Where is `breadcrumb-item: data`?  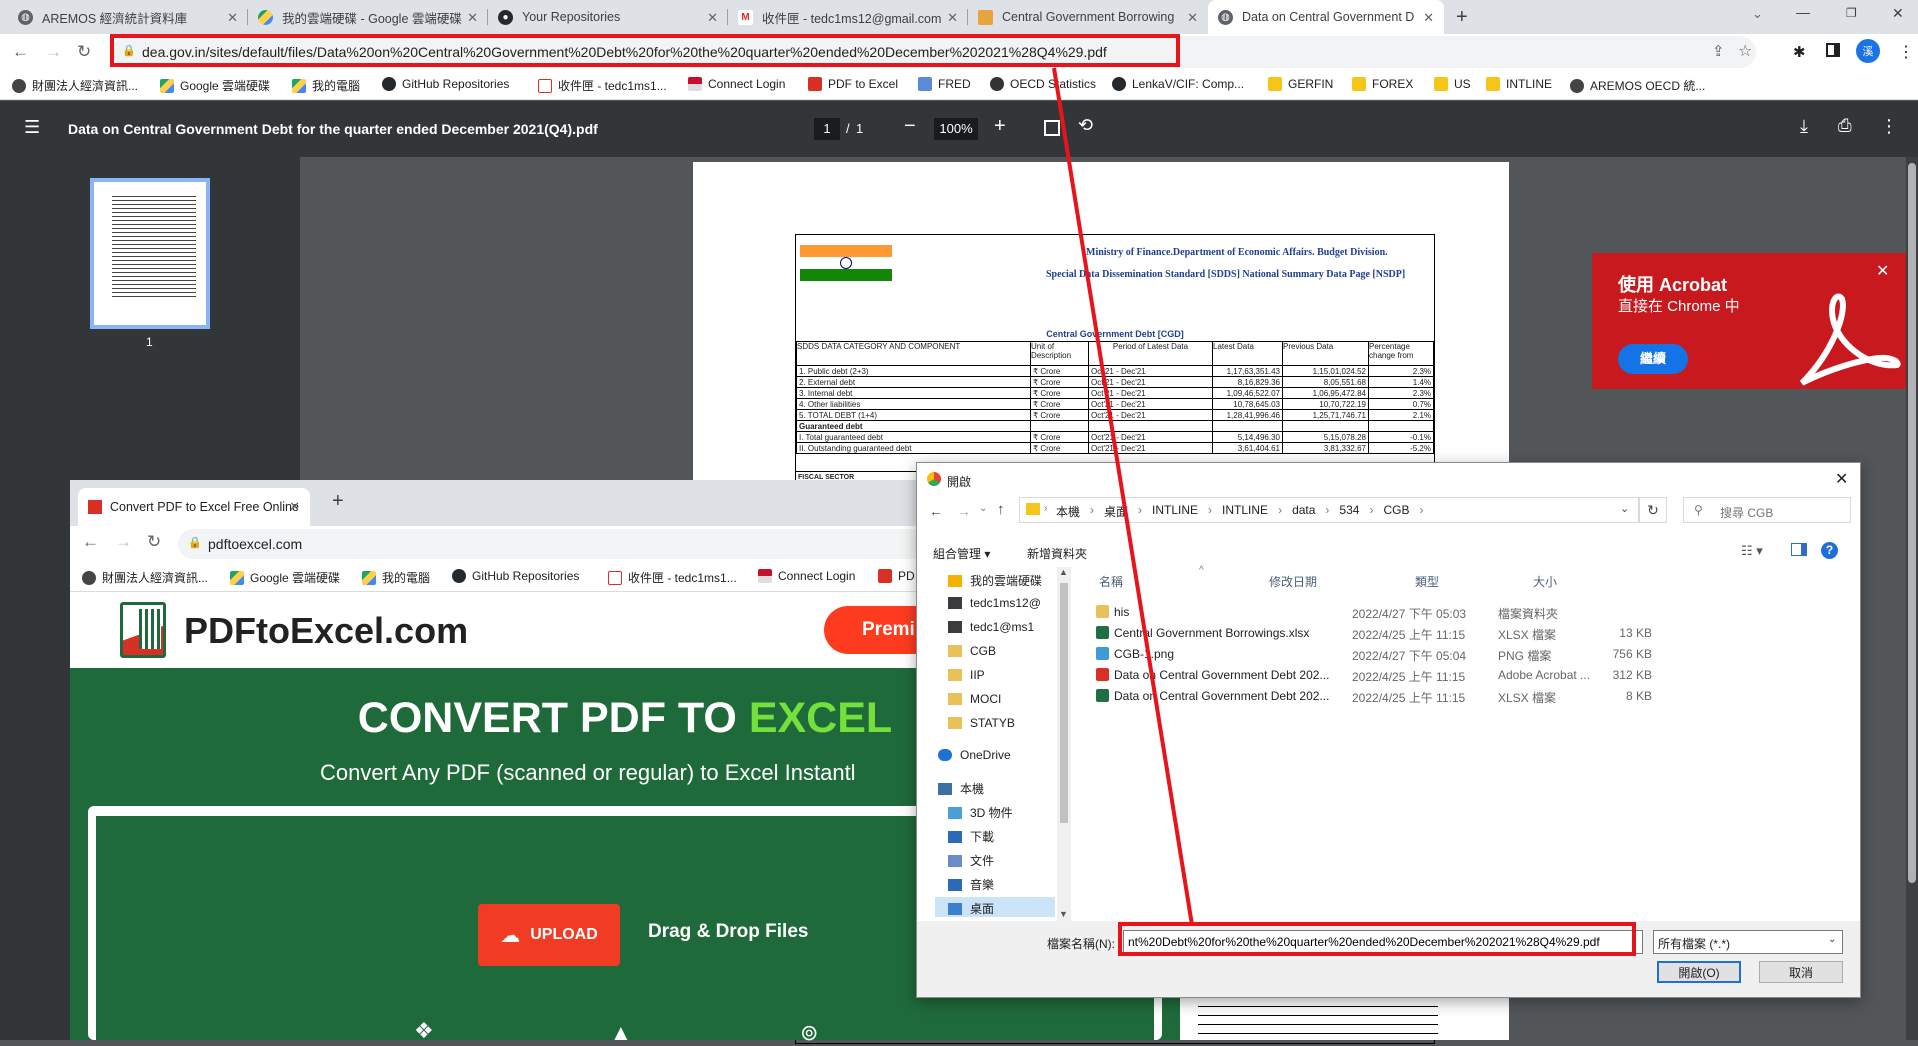 breadcrumb-item: data is located at coordinates (1303, 511).